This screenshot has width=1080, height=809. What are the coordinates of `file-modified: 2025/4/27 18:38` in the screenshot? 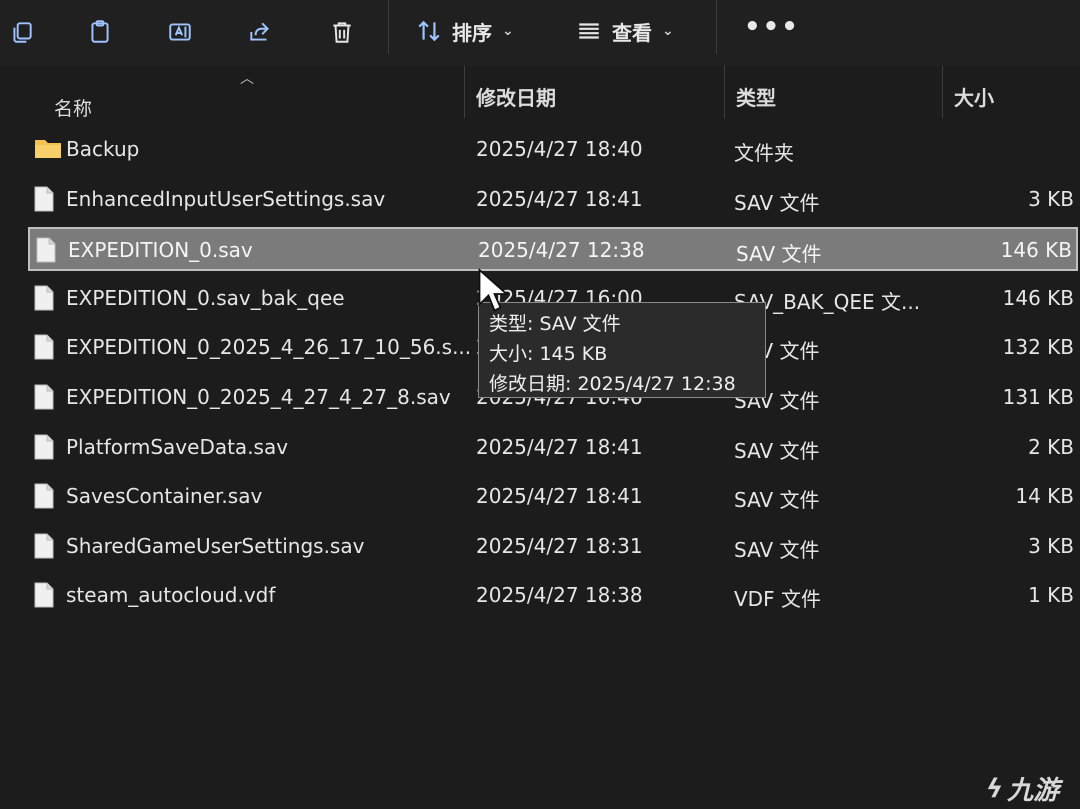 It's located at (559, 595).